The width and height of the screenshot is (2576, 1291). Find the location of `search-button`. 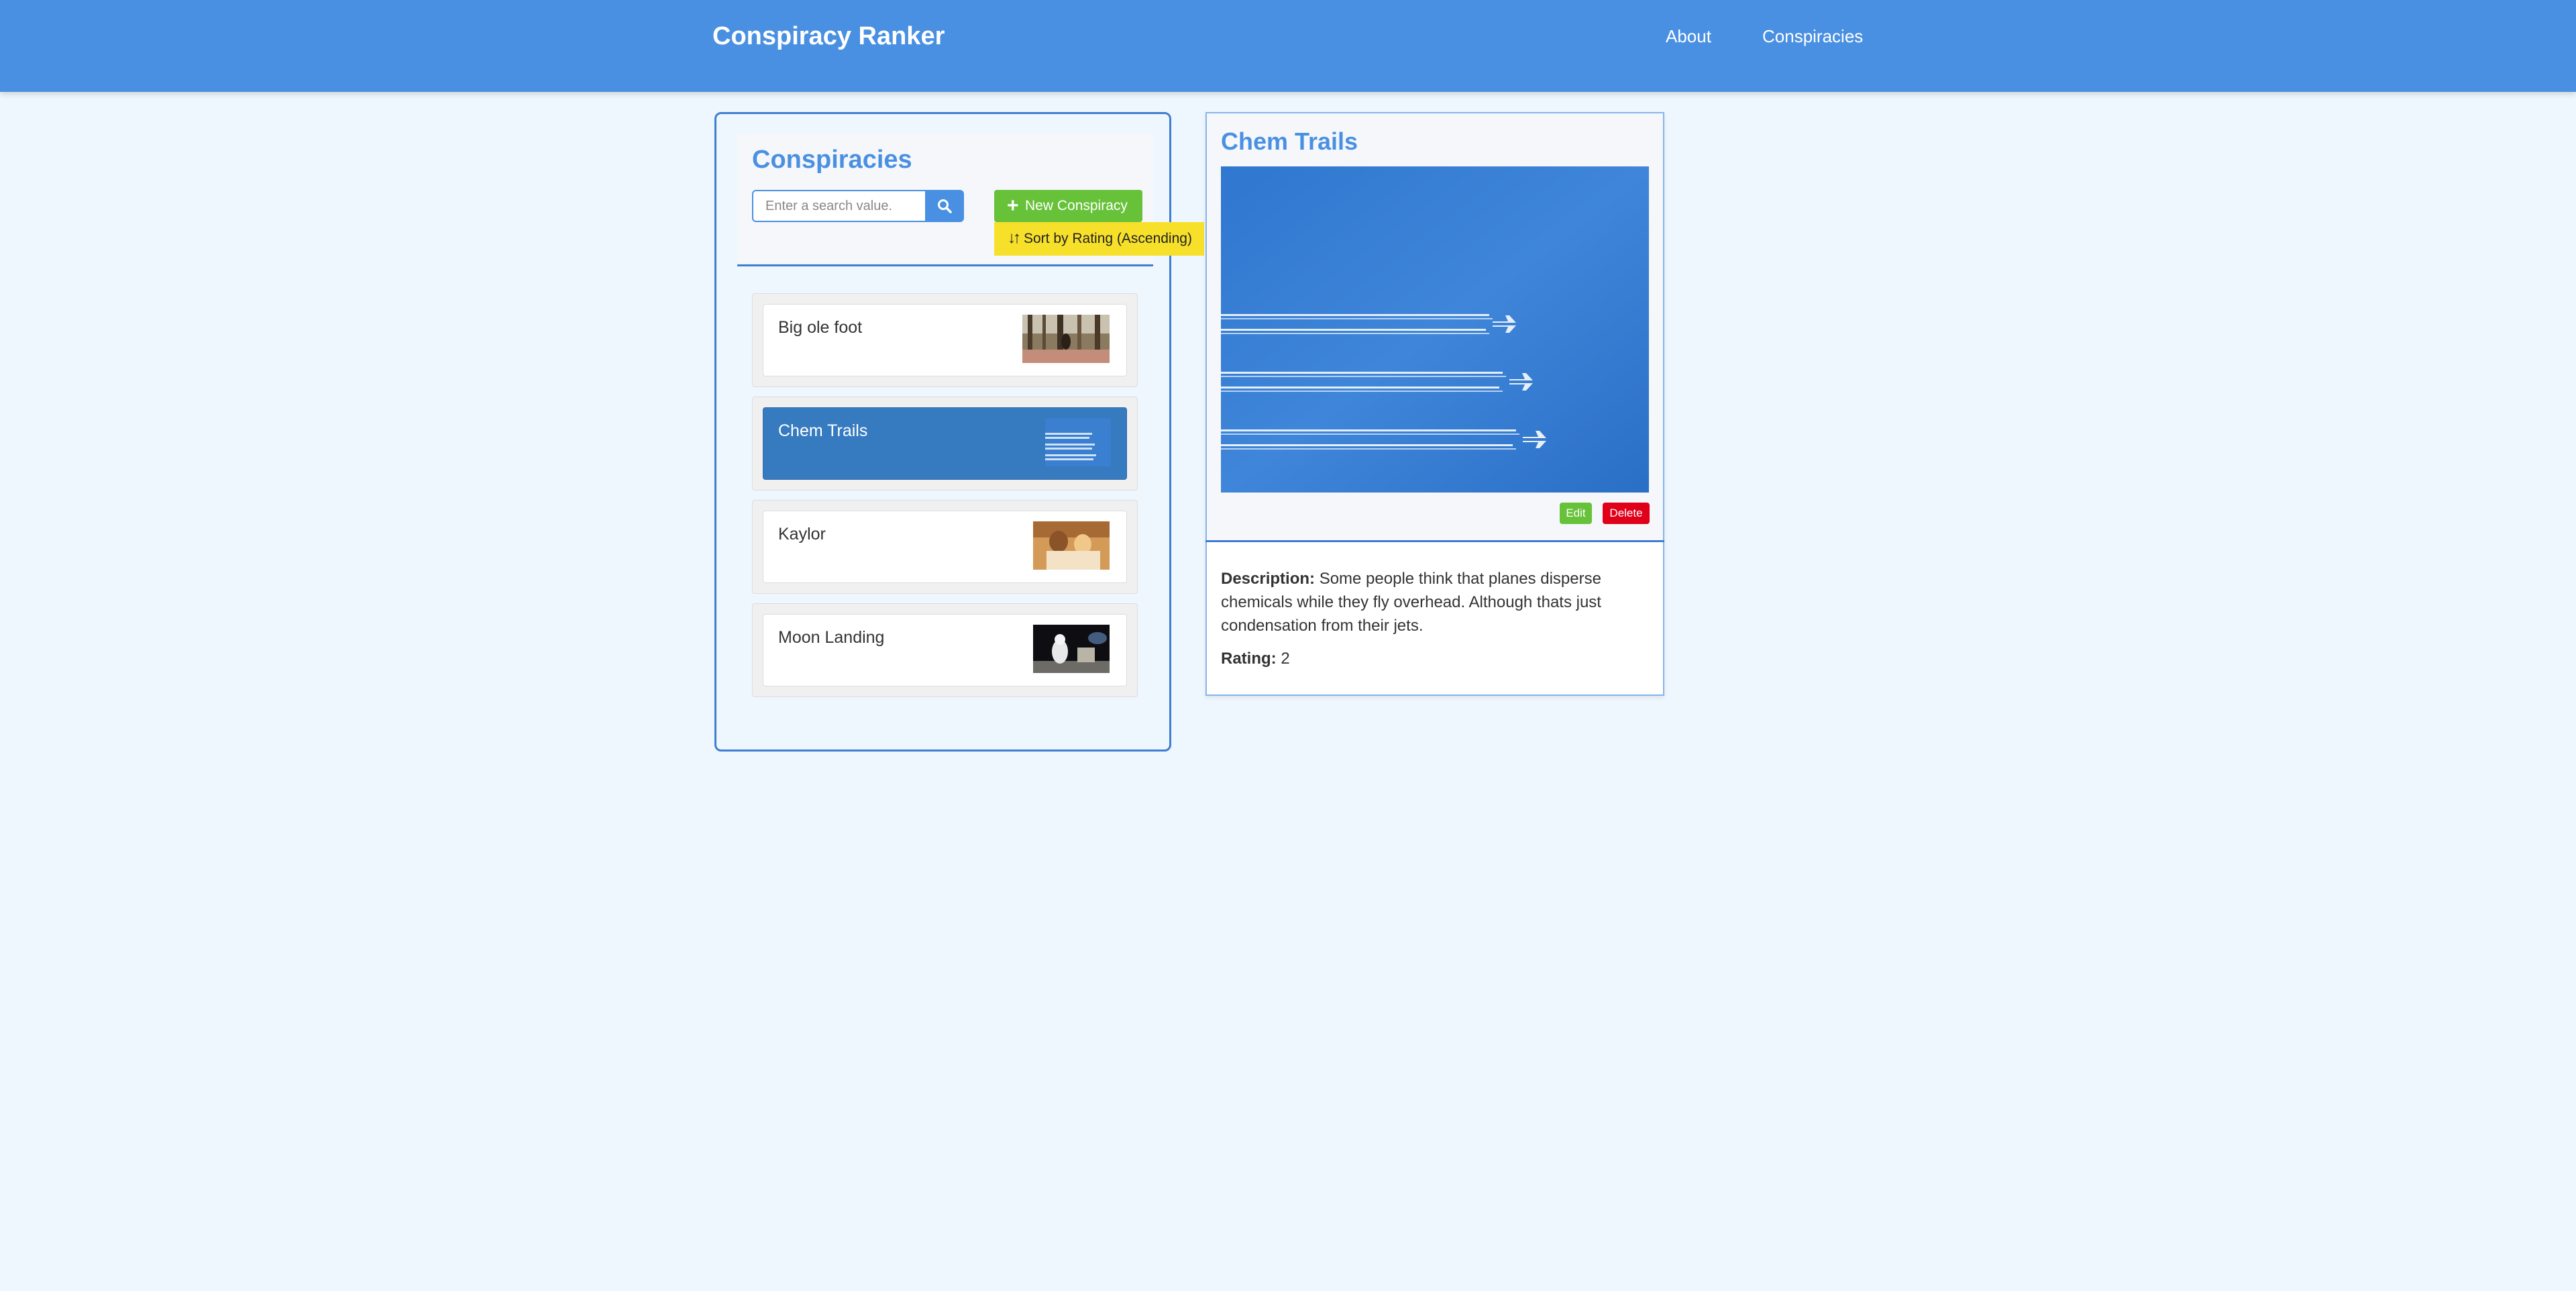

search-button is located at coordinates (944, 206).